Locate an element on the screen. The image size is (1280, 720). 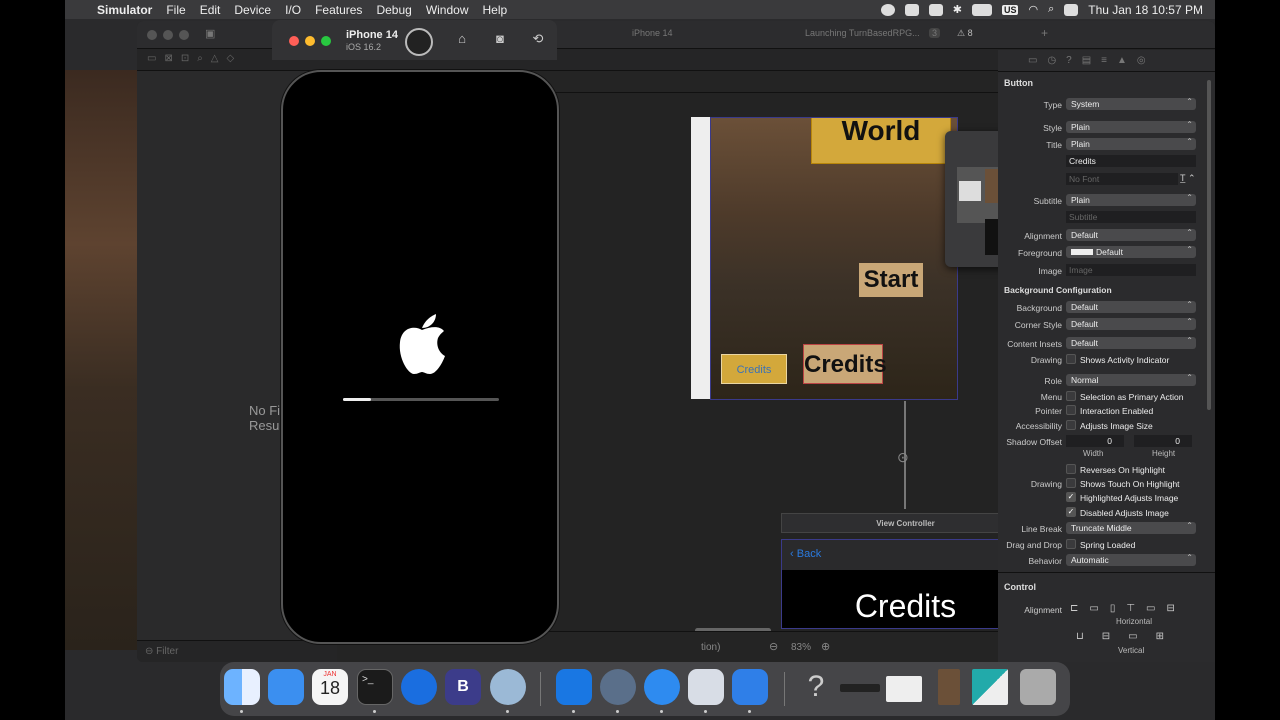
menu-features: Features is located at coordinates (338, 10).